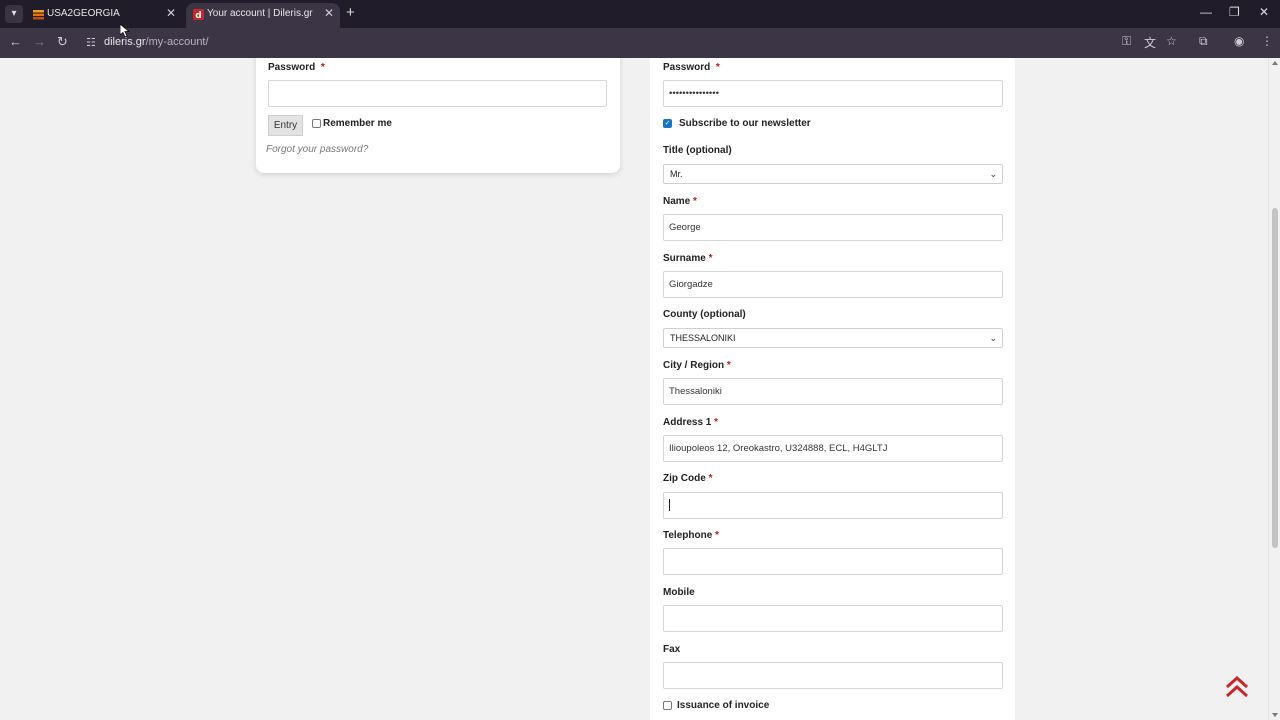 The width and height of the screenshot is (1280, 720). I want to click on forgot-password-link: Forgot your password?, so click(317, 149).